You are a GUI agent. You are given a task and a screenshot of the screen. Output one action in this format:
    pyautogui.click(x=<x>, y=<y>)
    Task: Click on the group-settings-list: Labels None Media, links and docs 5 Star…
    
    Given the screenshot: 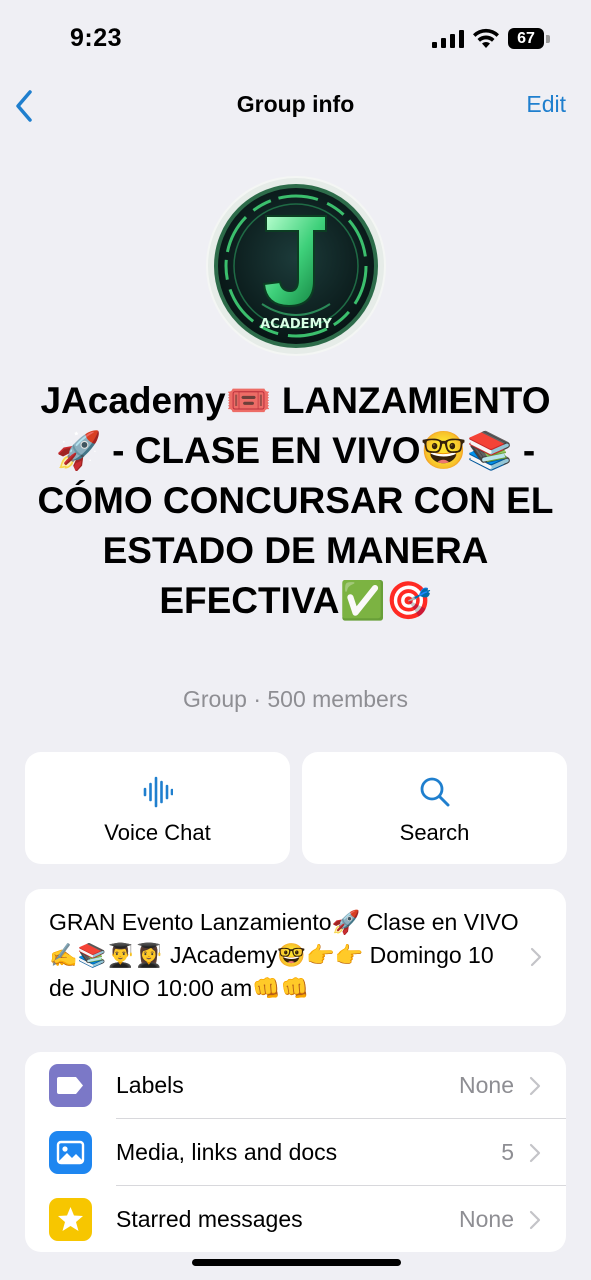 What is the action you would take?
    pyautogui.click(x=295, y=1152)
    